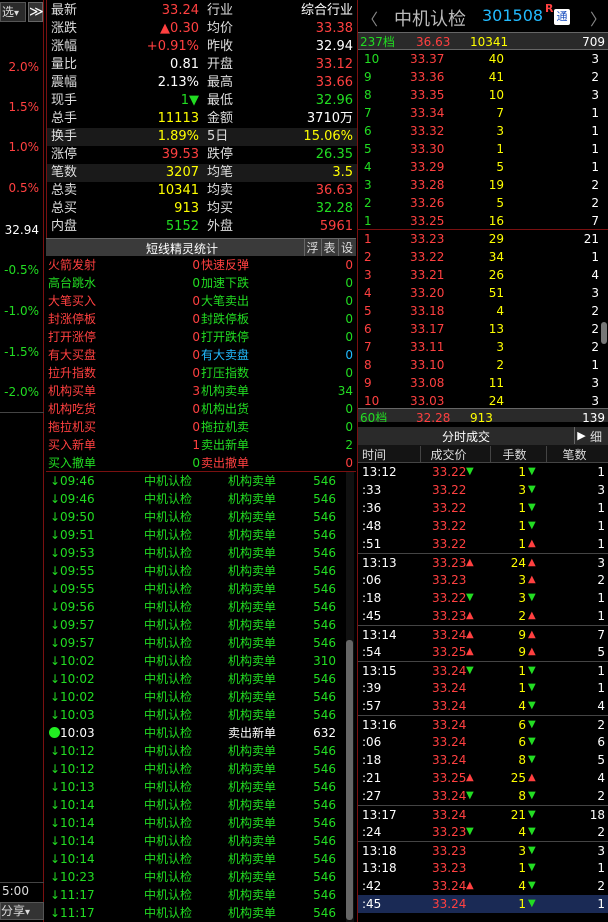 This screenshot has height=922, width=608. Describe the element at coordinates (196, 715) in the screenshot. I see `event-row: ↓ 10:03 中机认检 机构卖单 546` at that location.